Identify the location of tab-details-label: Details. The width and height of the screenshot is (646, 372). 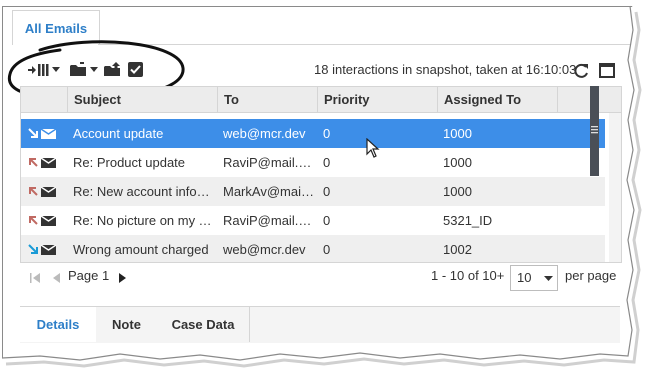
(58, 324).